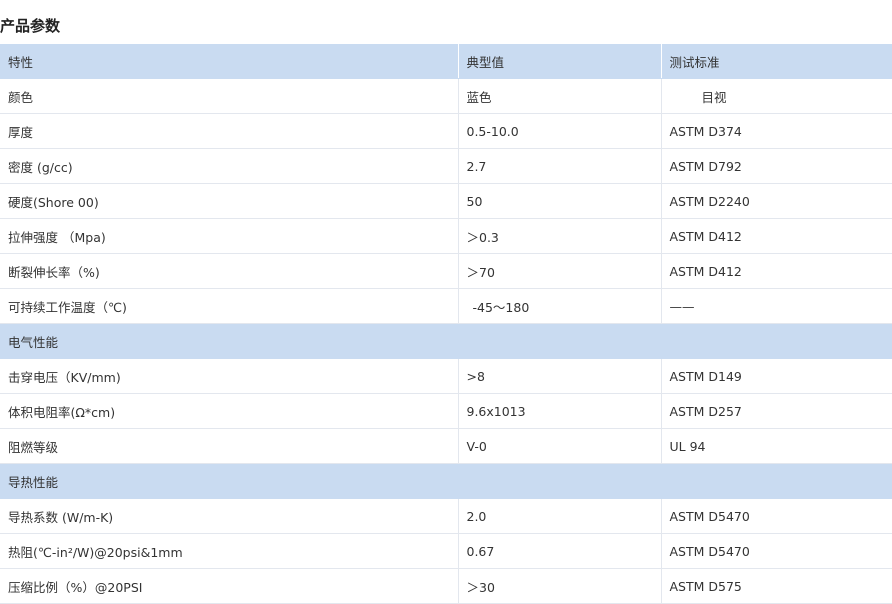 The width and height of the screenshot is (892, 604). I want to click on property-cell: 阻燃等级, so click(229, 446).